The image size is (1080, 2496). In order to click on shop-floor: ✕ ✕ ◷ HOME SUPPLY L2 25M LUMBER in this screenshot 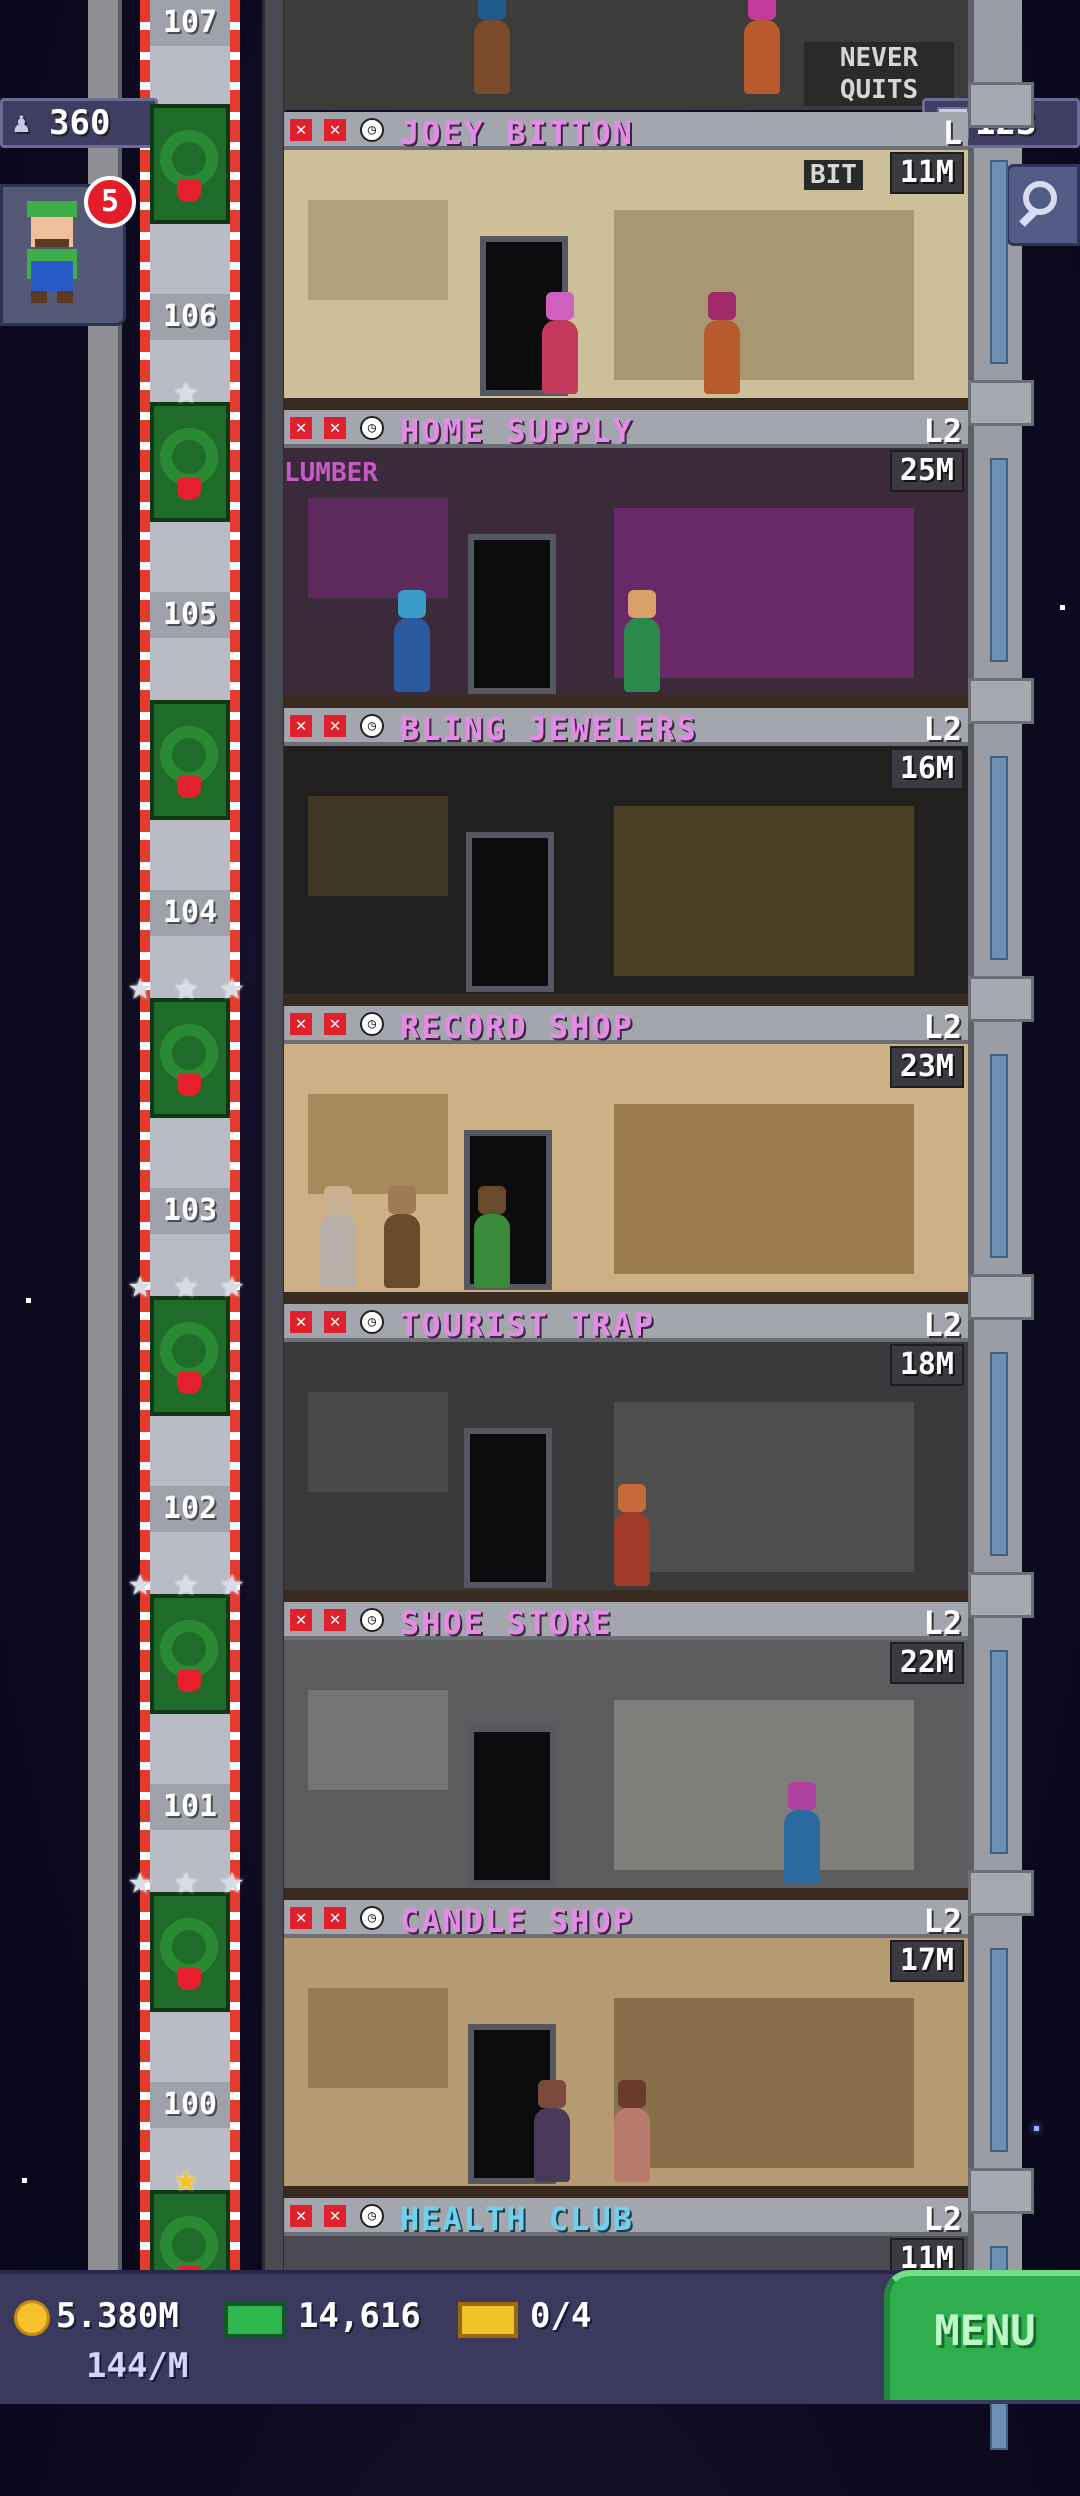, I will do `click(626, 559)`.